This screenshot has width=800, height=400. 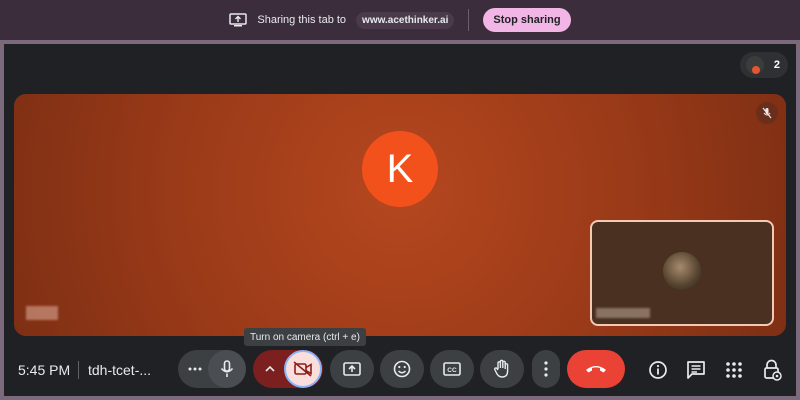 I want to click on reactions-button, so click(x=402, y=369).